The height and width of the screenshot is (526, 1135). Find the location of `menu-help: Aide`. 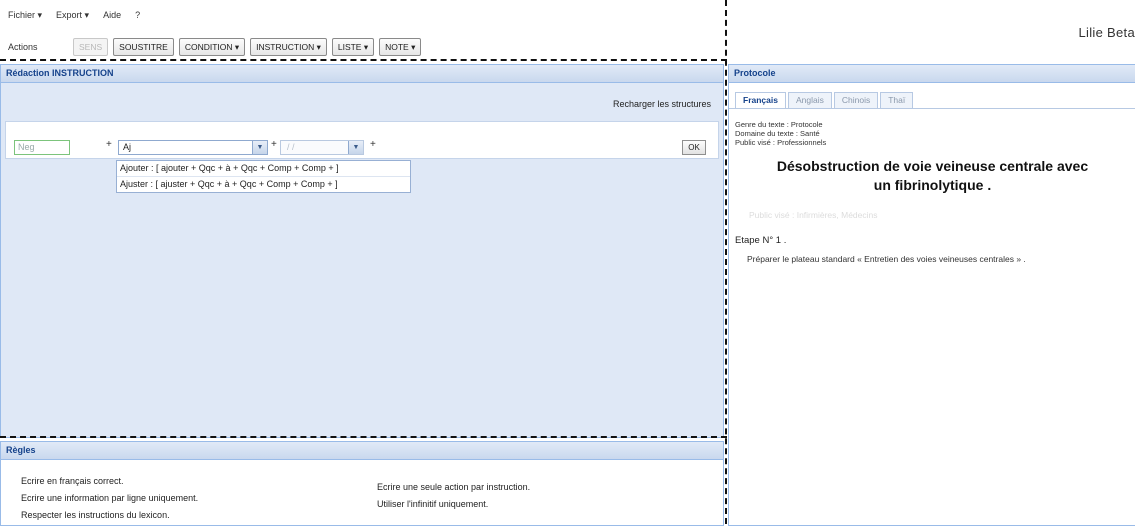

menu-help: Aide is located at coordinates (112, 17).